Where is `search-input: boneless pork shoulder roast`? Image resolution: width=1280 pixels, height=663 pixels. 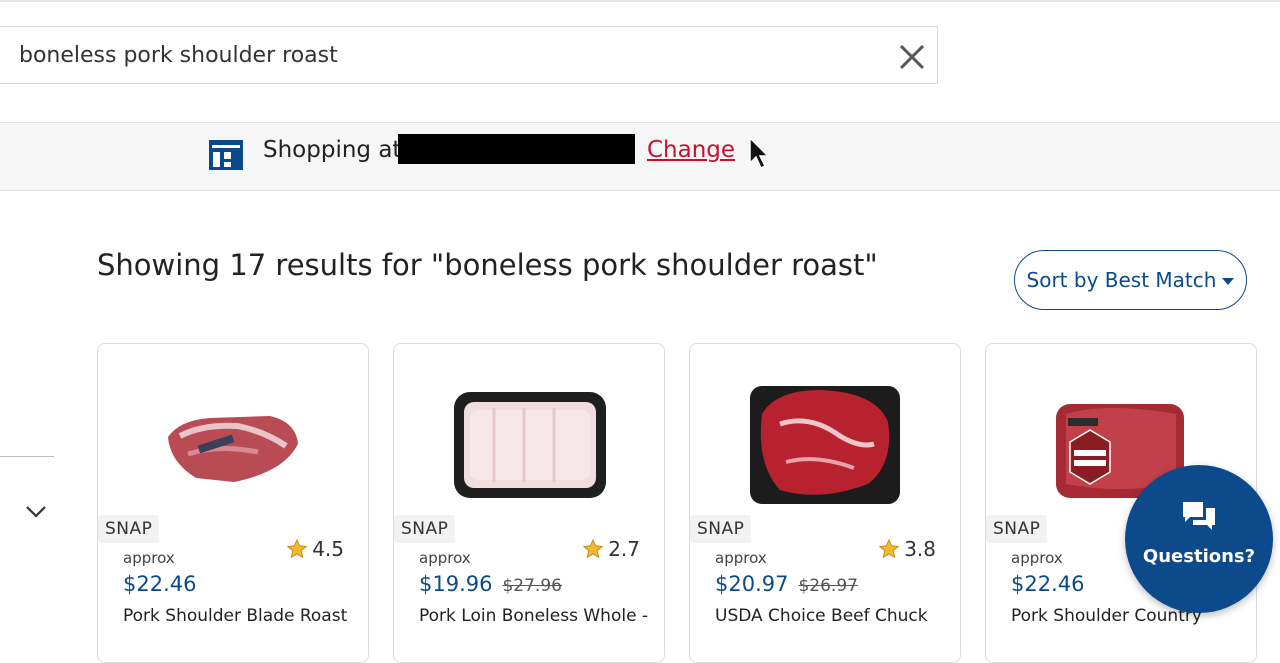
search-input: boneless pork shoulder roast is located at coordinates (469, 55).